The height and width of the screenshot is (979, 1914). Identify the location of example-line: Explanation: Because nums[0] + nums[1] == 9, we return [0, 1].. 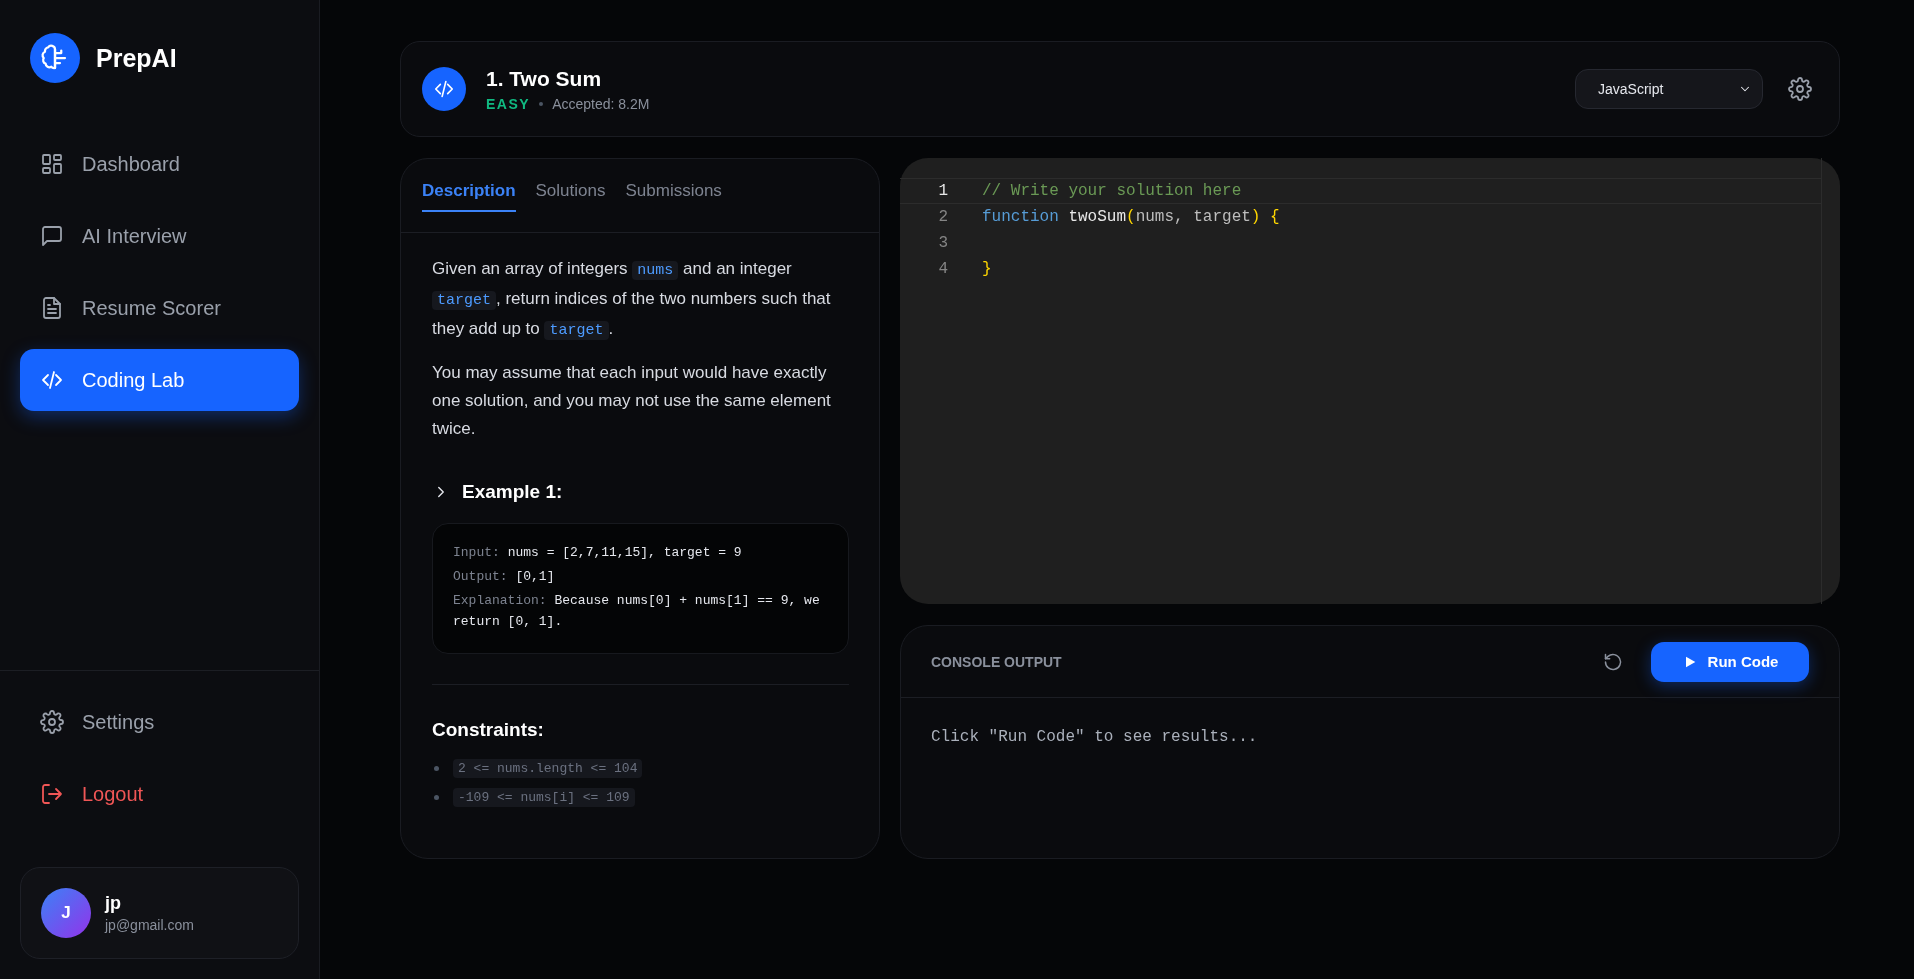
(637, 611).